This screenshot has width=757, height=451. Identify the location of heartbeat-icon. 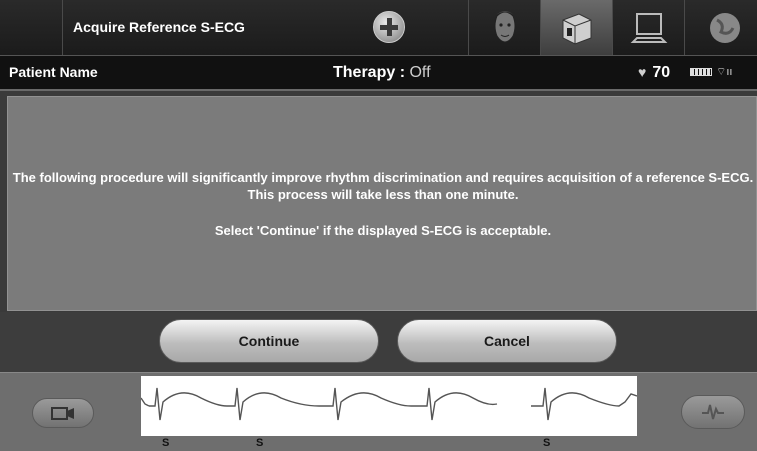
(713, 412).